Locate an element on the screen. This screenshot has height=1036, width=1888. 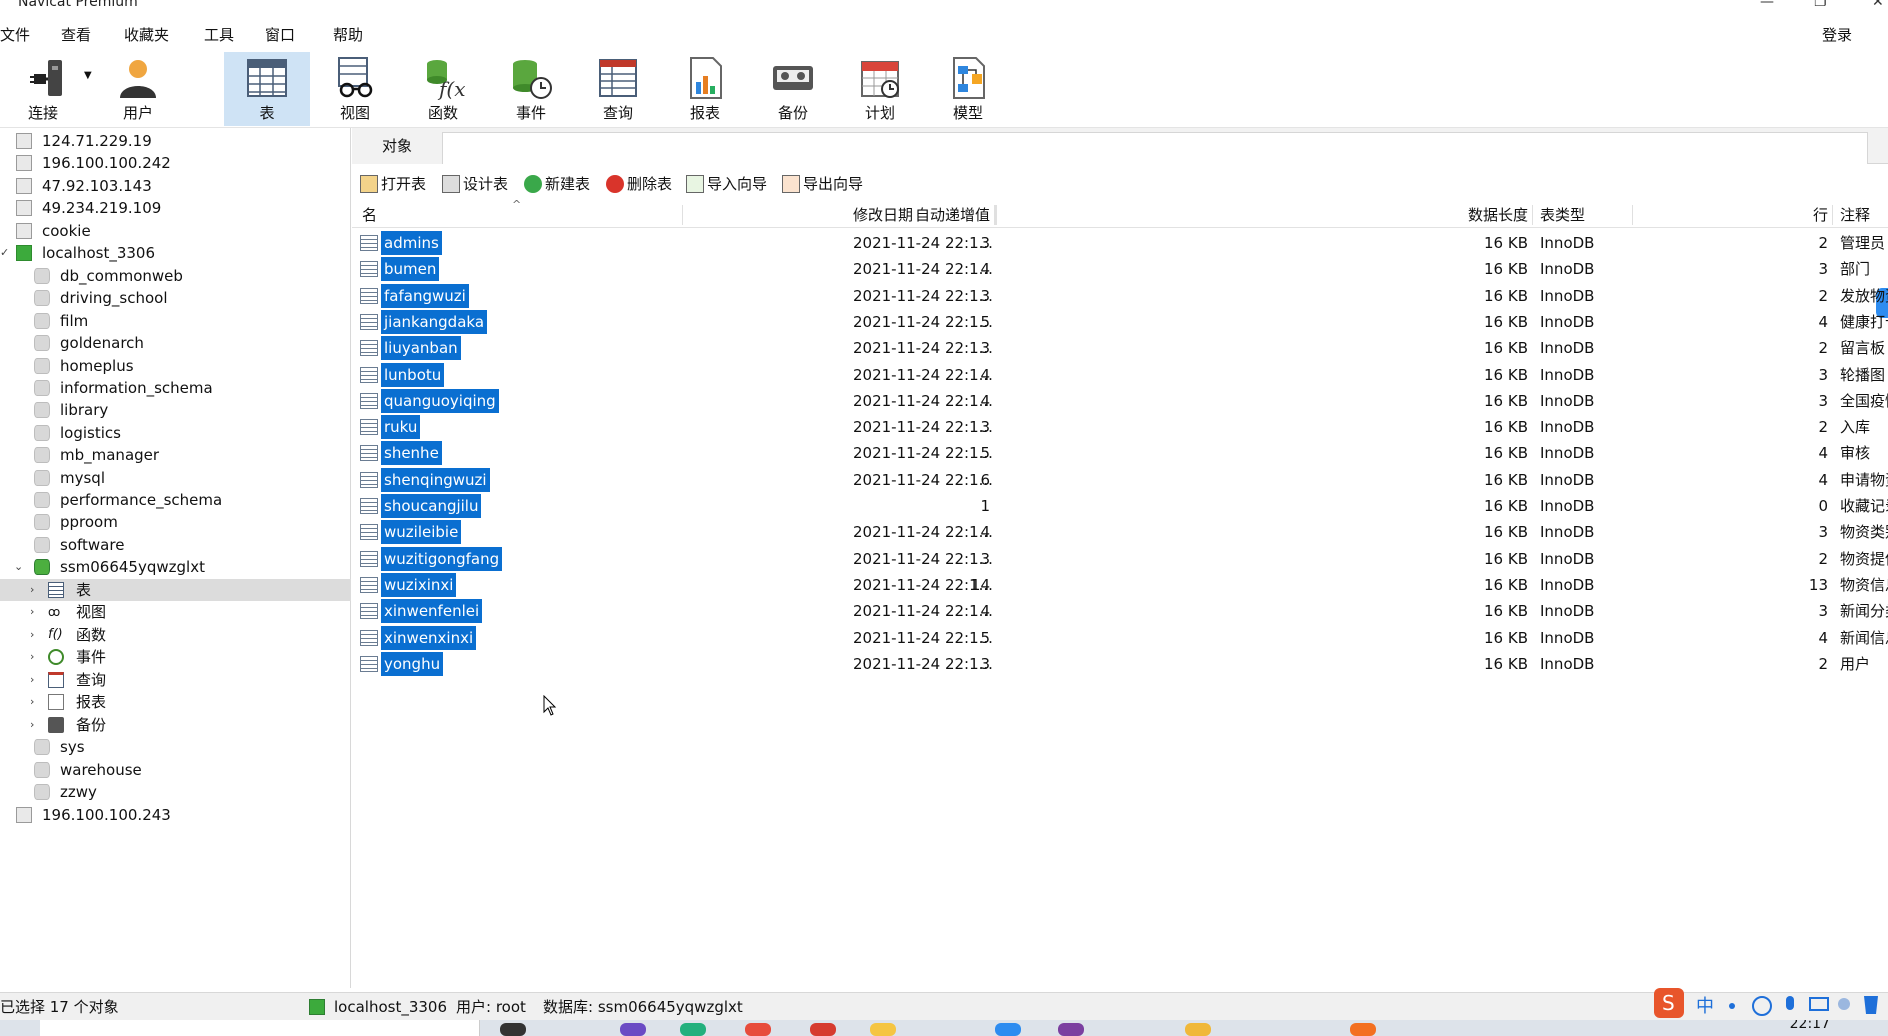
tree-node-queries: › 查询 is located at coordinates (175, 680).